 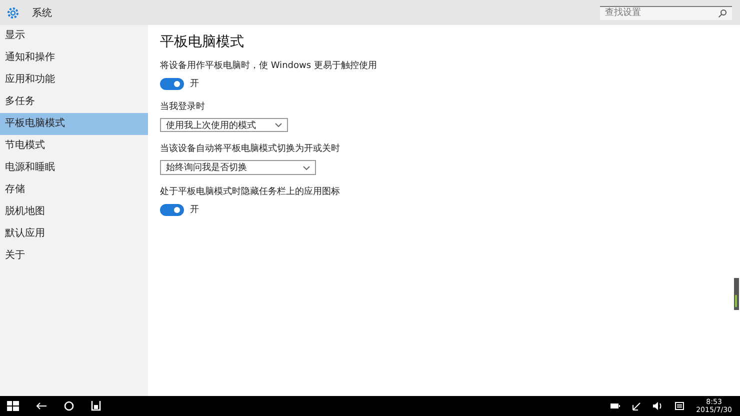 What do you see at coordinates (615, 406) in the screenshot?
I see `battery-icon` at bounding box center [615, 406].